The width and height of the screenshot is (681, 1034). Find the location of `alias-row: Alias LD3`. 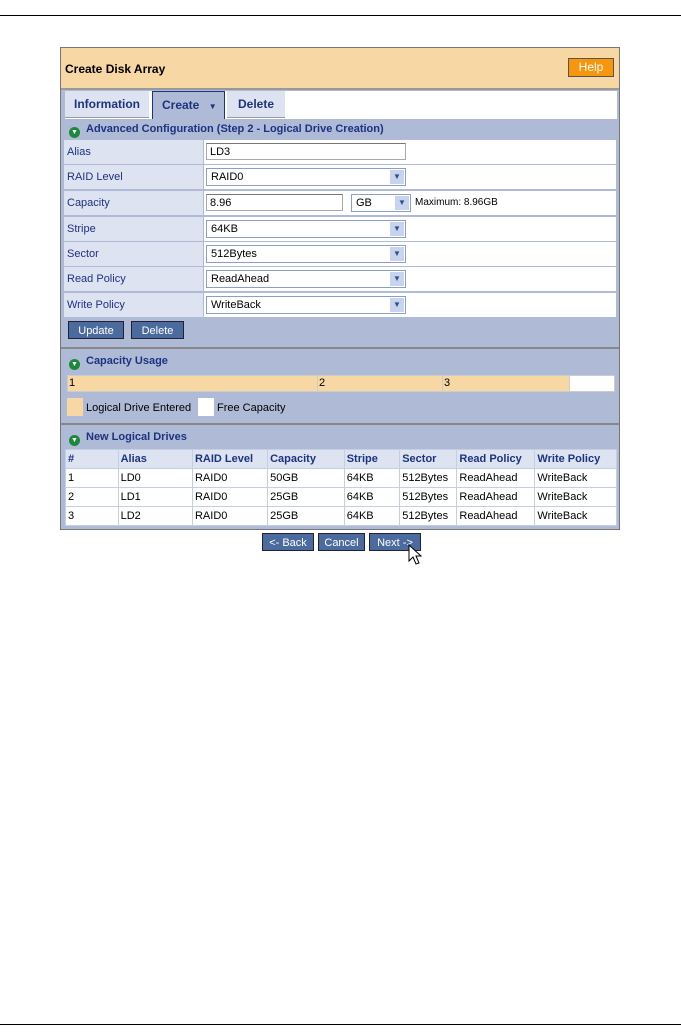

alias-row: Alias LD3 is located at coordinates (340, 152).